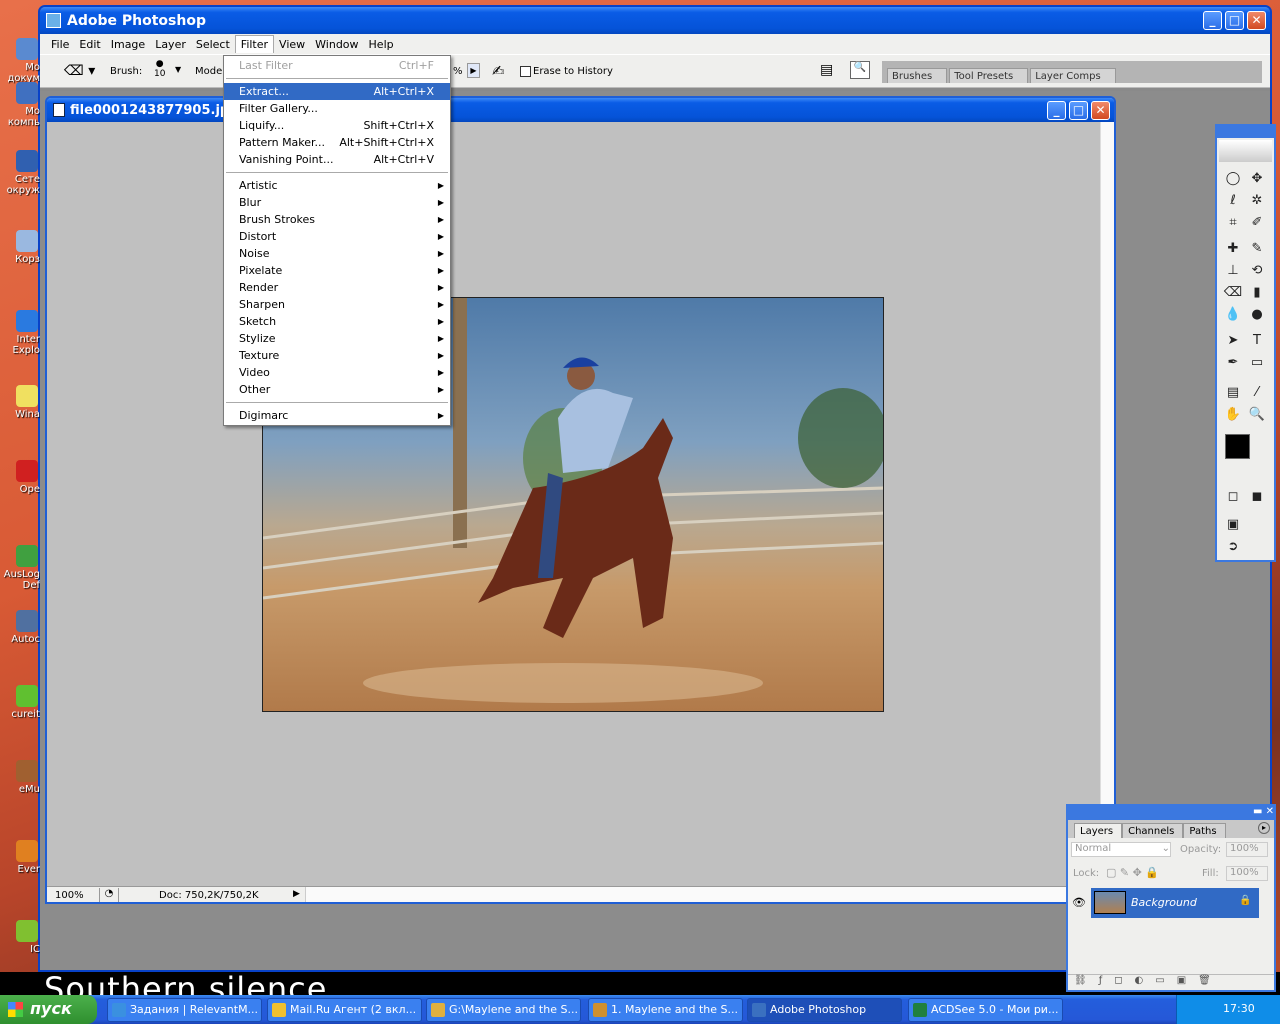  I want to click on desktop-icon: IC, so click(20, 937).